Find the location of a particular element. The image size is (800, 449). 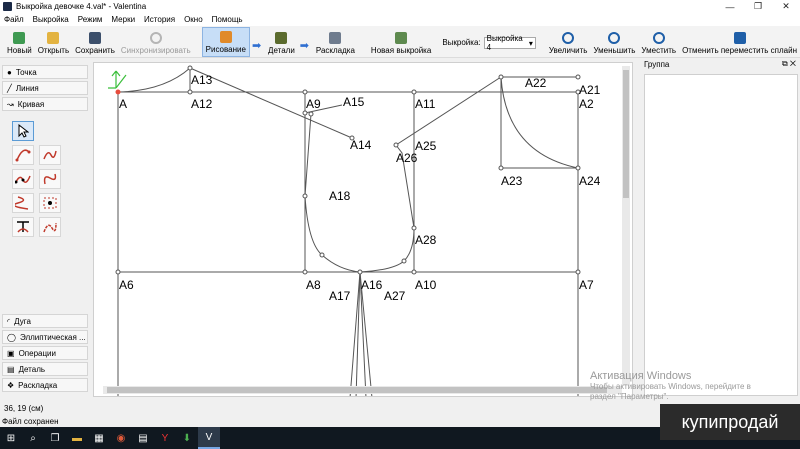

point-a15 is located at coordinates (311, 114).